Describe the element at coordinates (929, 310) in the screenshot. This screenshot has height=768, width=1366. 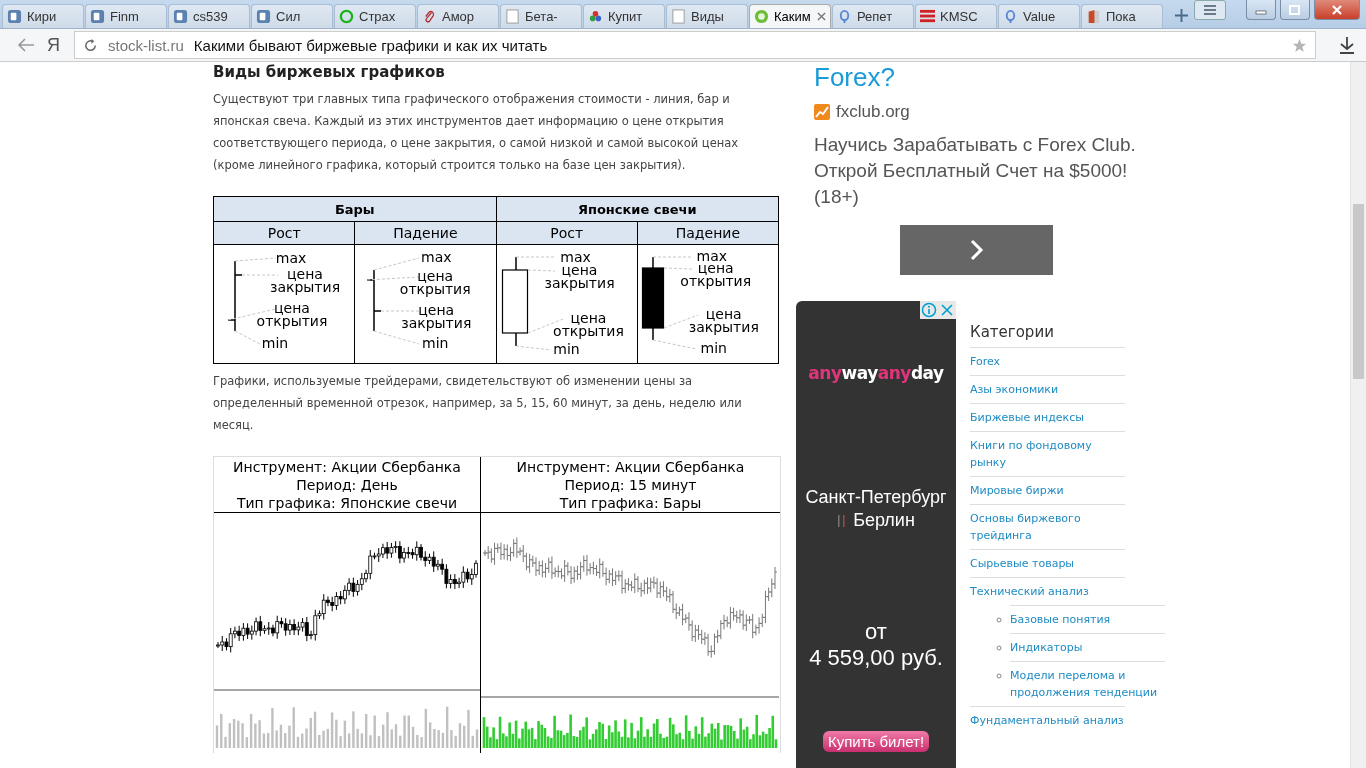
I see `info-icon` at that location.